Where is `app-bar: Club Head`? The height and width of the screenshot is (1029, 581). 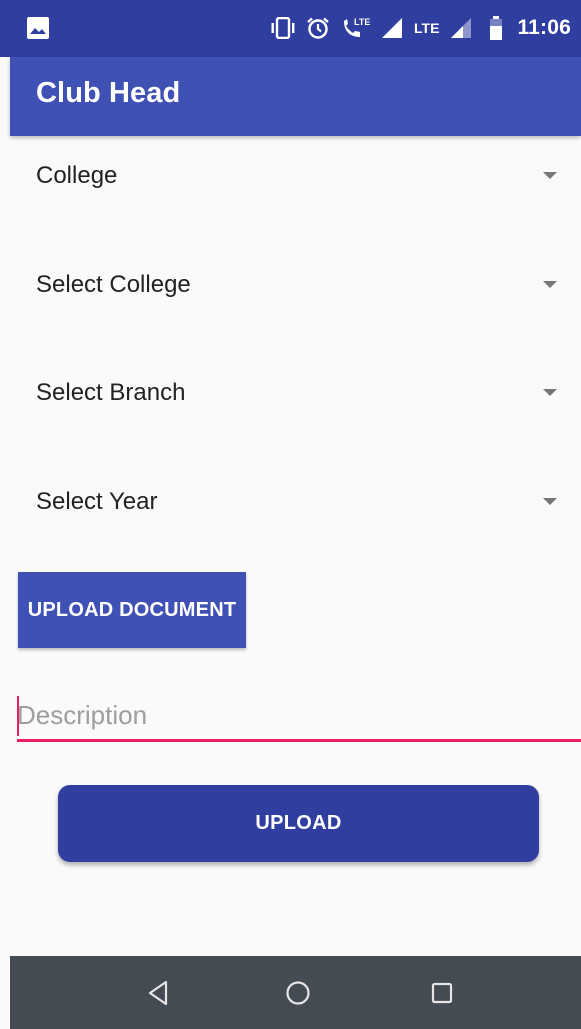 app-bar: Club Head is located at coordinates (295, 96).